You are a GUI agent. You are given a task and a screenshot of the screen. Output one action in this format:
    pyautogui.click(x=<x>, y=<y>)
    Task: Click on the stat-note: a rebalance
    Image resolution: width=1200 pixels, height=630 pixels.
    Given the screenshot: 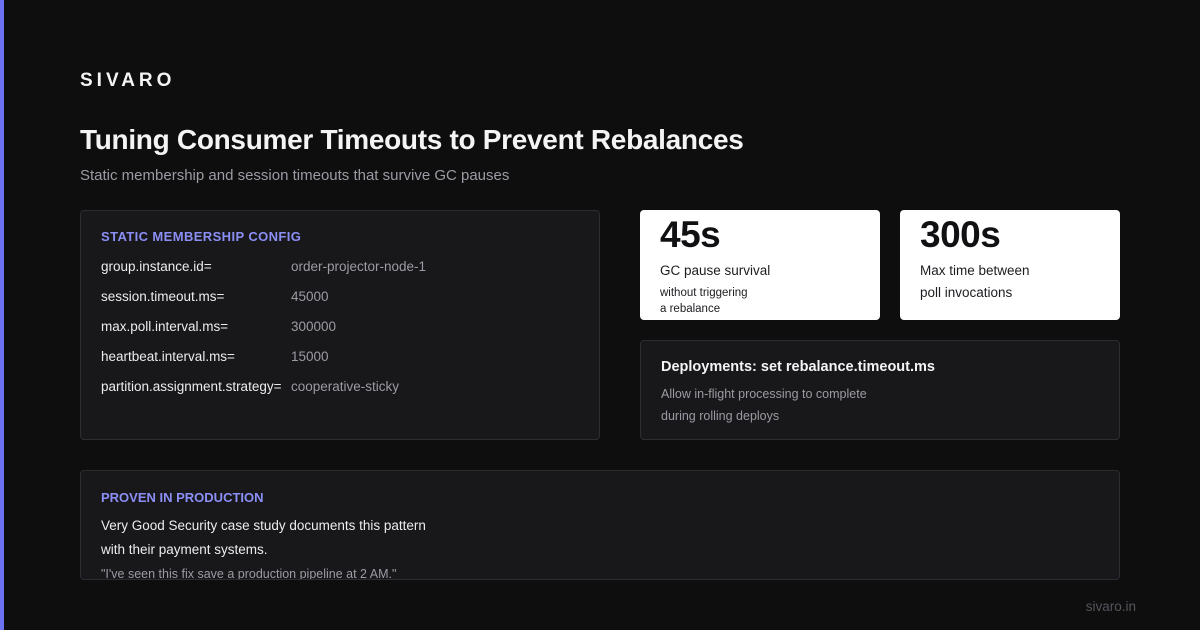 What is the action you would take?
    pyautogui.click(x=690, y=309)
    